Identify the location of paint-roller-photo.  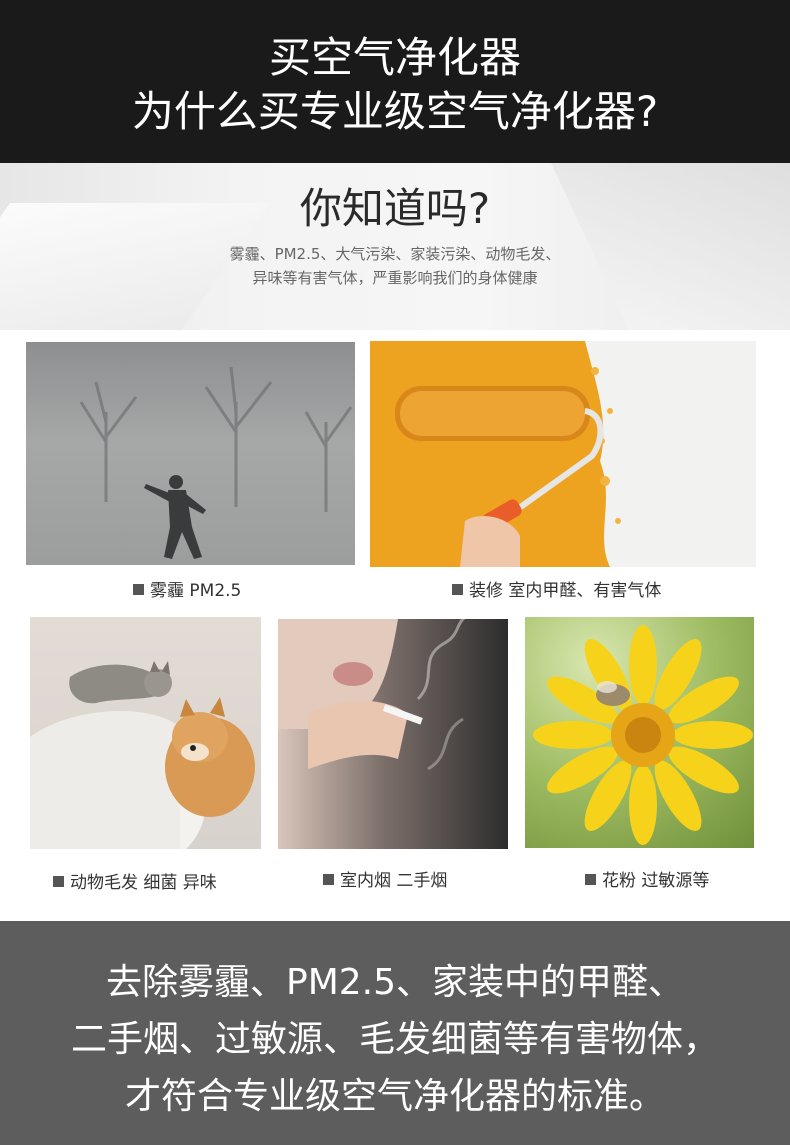
(563, 454).